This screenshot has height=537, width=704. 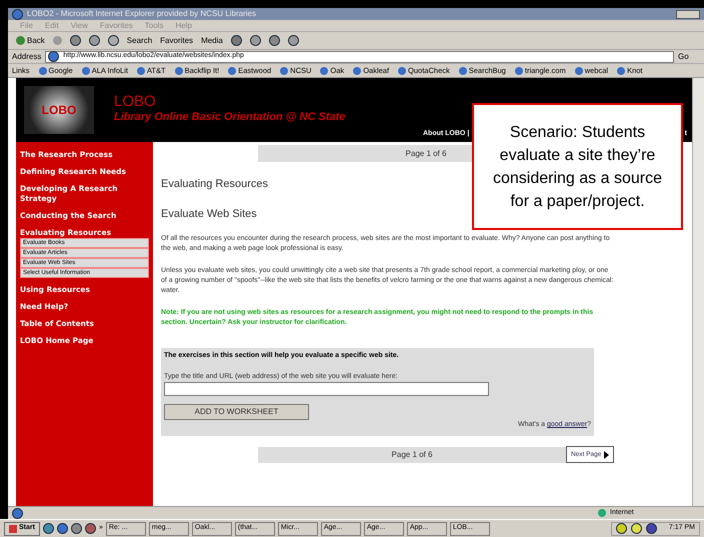 What do you see at coordinates (141, 14) in the screenshot?
I see `window-title: LOBO2 - Microsoft Internet Explorer provided by NCSU Libraries` at bounding box center [141, 14].